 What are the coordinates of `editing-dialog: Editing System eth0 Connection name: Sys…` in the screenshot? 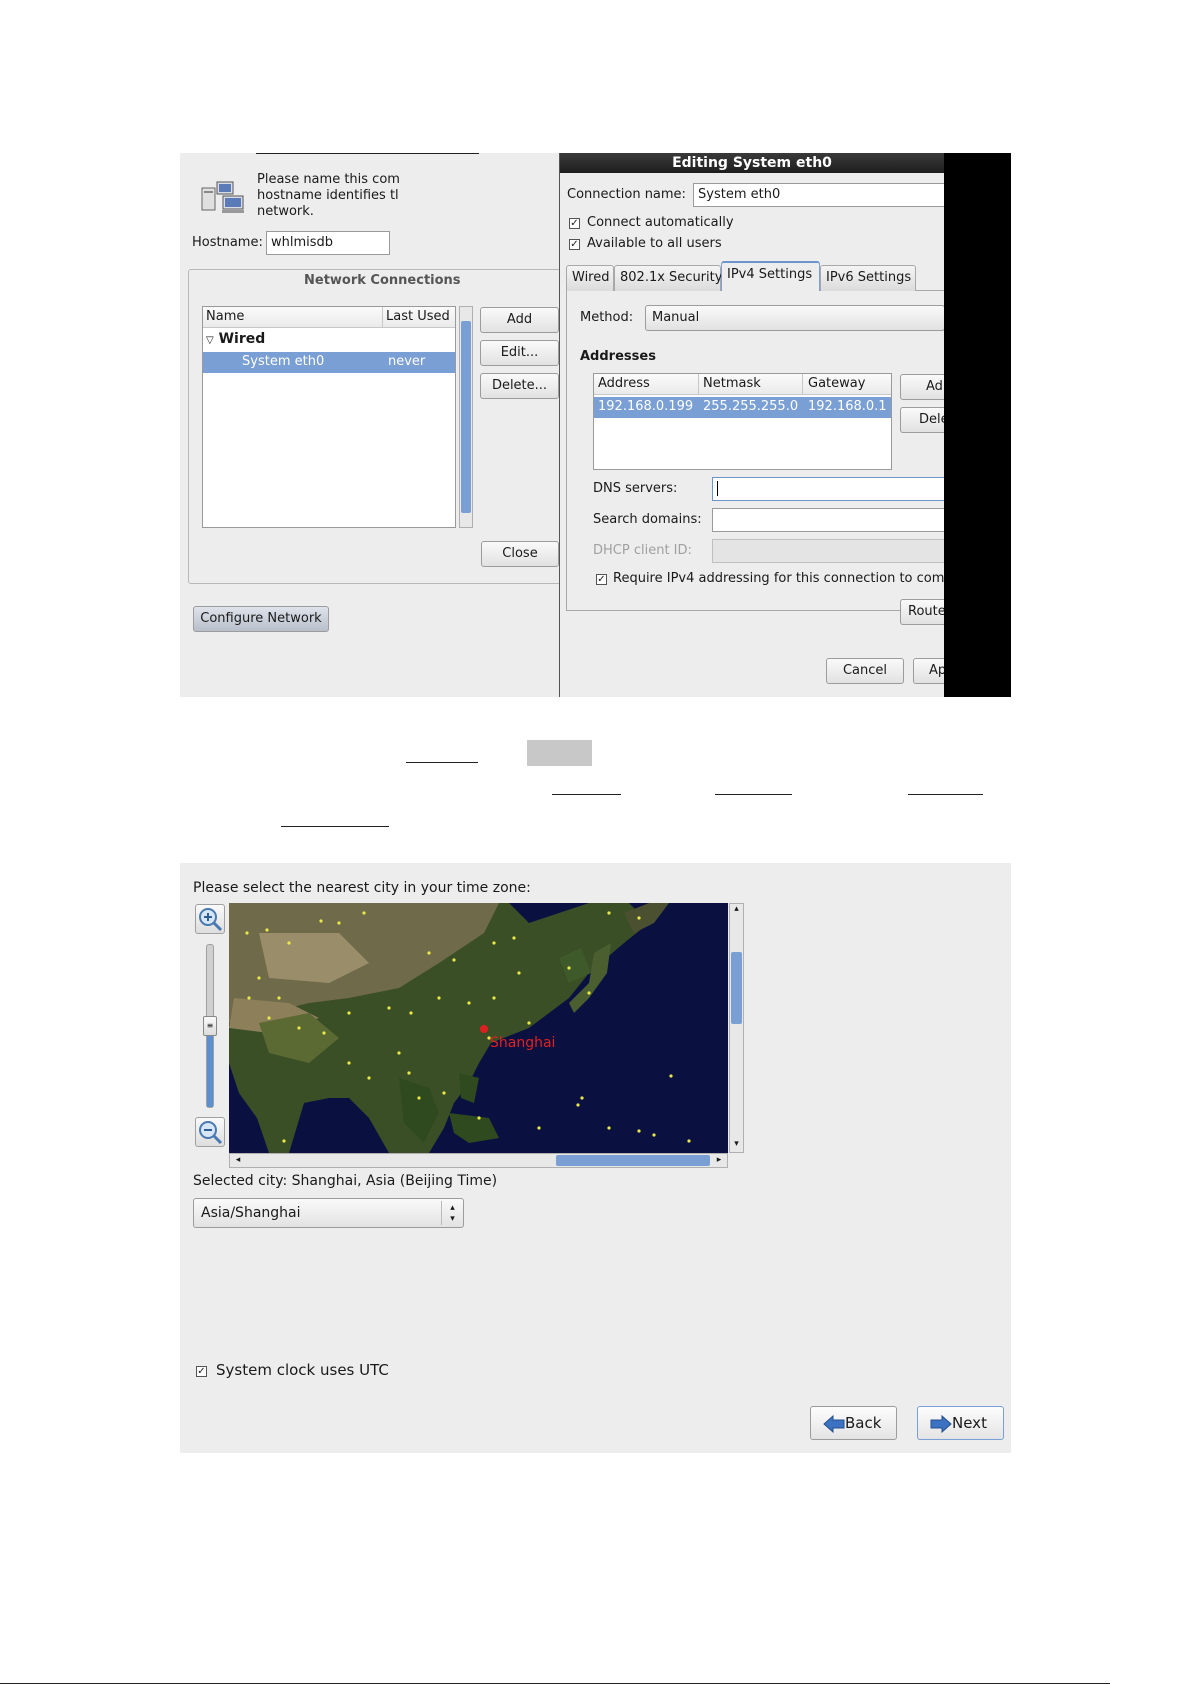 It's located at (751, 425).